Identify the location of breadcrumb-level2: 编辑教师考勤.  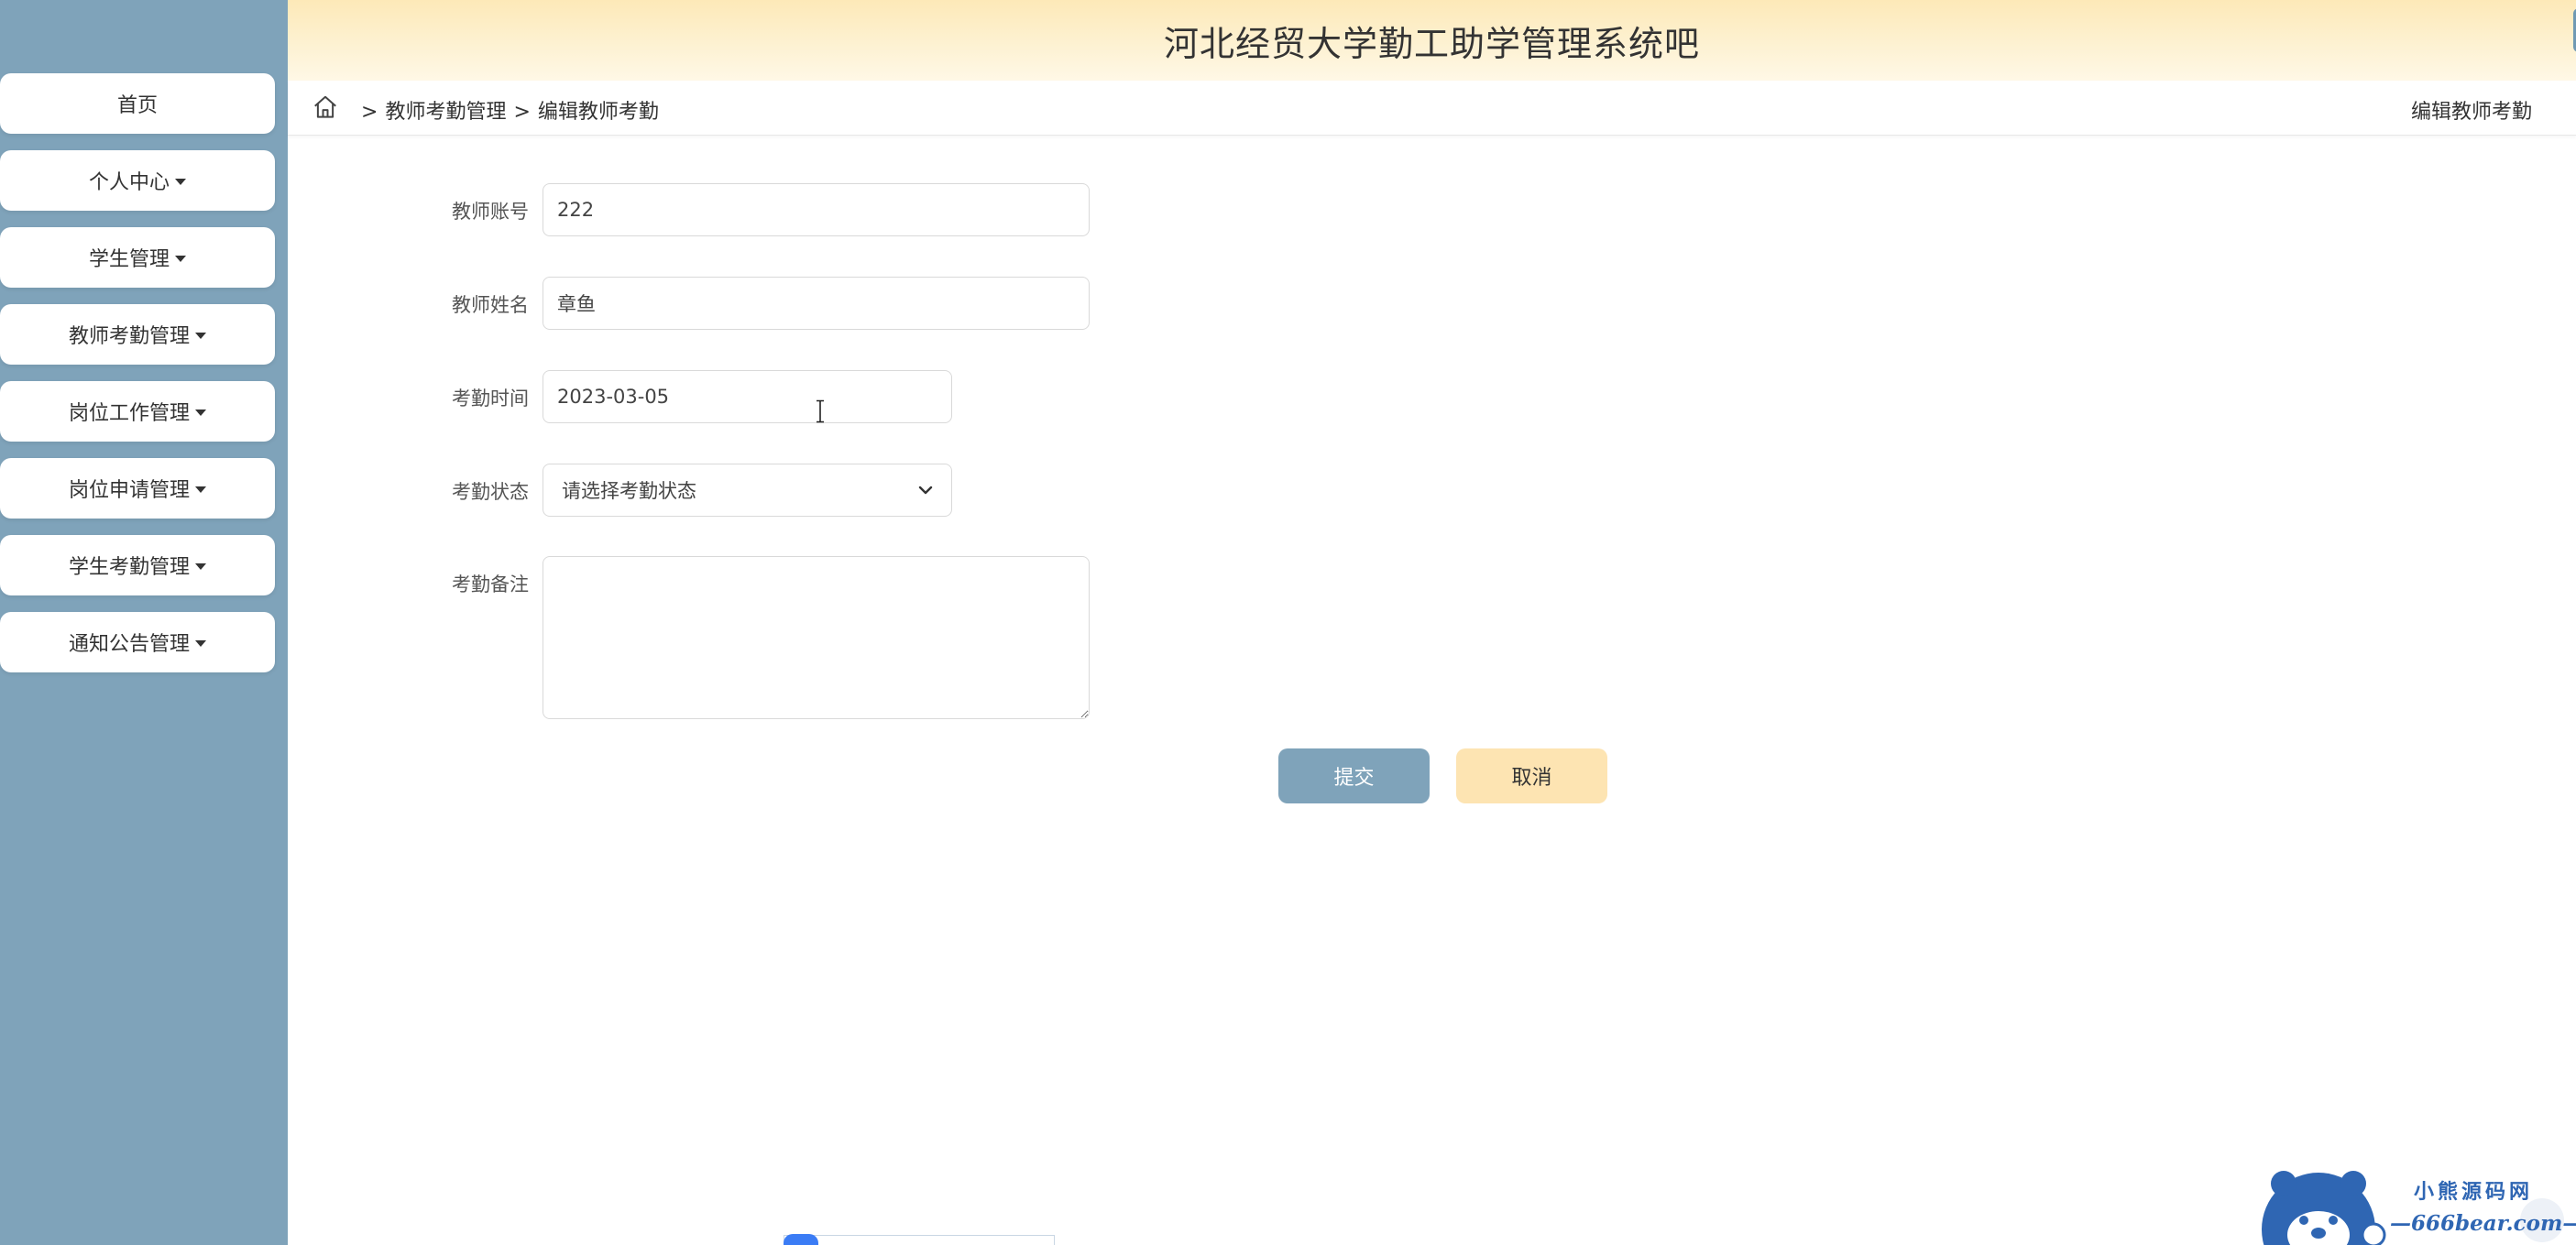
(598, 112).